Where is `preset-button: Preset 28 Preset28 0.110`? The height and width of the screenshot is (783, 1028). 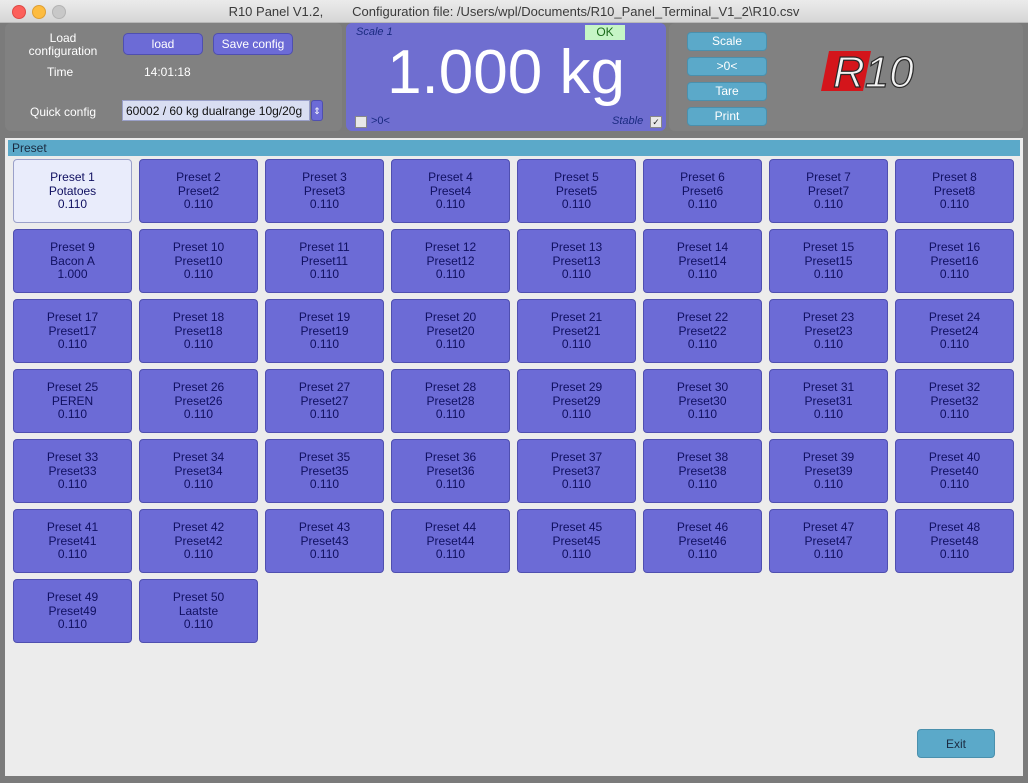
preset-button: Preset 28 Preset28 0.110 is located at coordinates (450, 401).